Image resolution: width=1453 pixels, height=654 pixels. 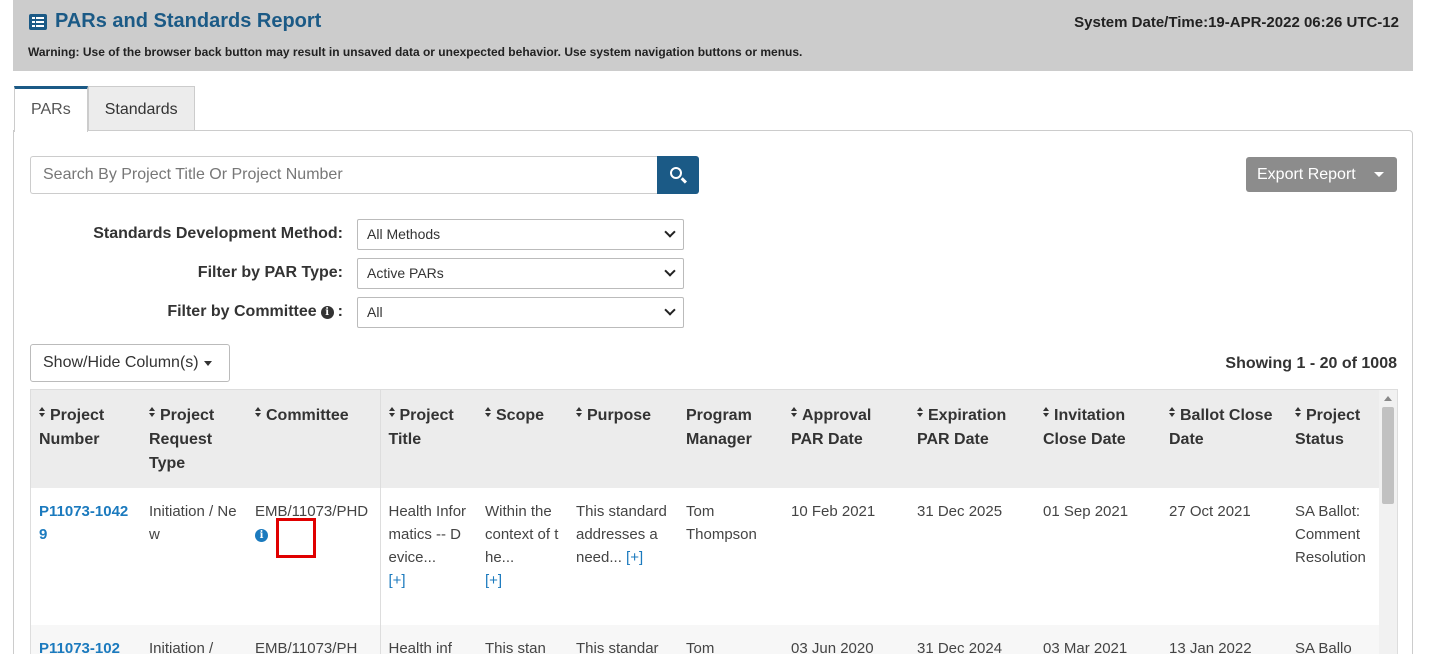 I want to click on par-type-filter-row: Filter by PAR Type: Active PARs, so click(x=349, y=273).